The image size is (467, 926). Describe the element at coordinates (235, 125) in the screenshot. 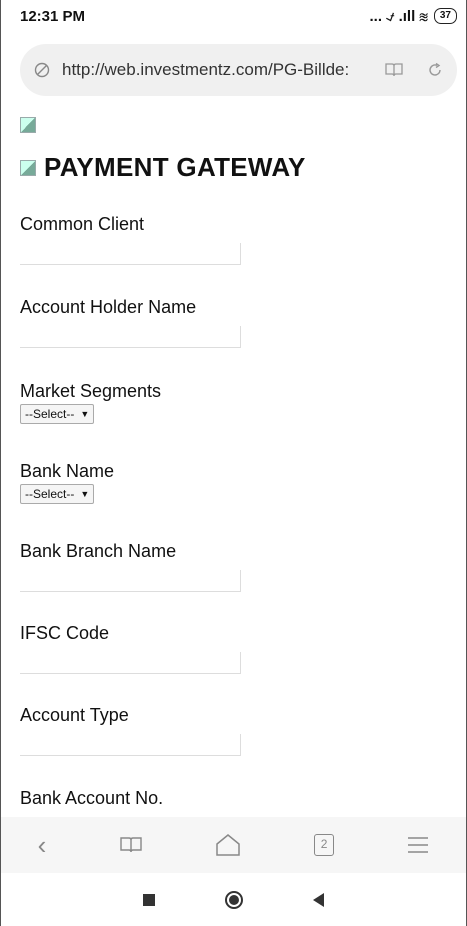

I see `logo-image-row` at that location.